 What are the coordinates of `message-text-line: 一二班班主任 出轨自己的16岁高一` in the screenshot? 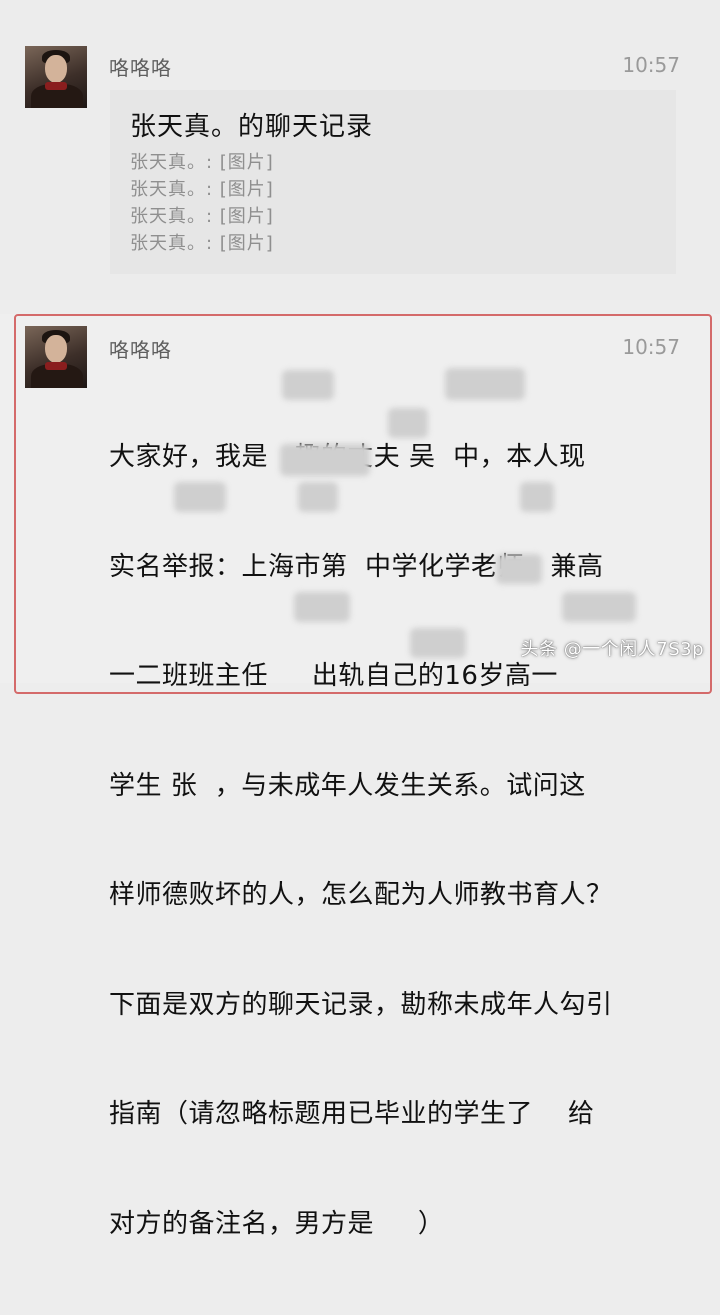 It's located at (333, 676).